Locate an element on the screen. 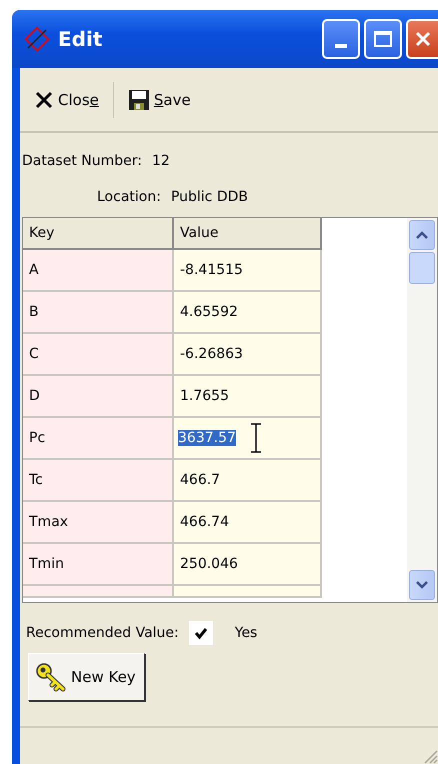  new-key-button: New Key is located at coordinates (86, 677).